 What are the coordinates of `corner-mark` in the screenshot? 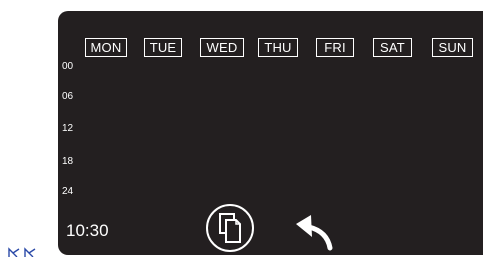 It's located at (27, 251).